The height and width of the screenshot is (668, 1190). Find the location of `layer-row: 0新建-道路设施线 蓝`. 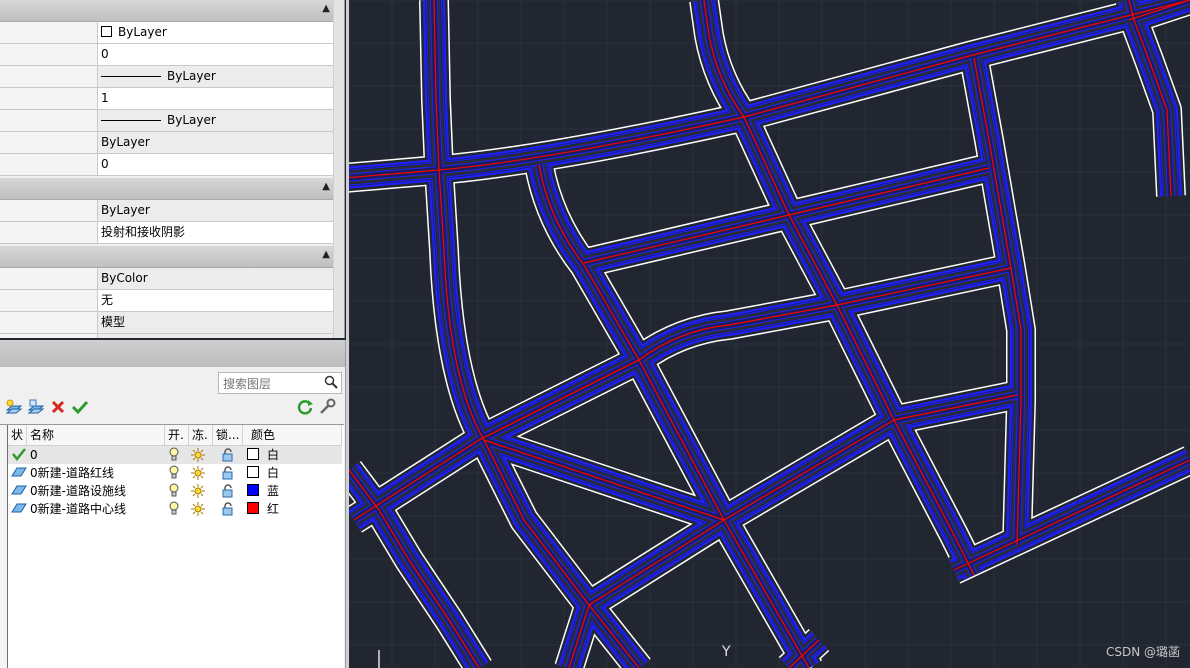

layer-row: 0新建-道路设施线 蓝 is located at coordinates (175, 491).